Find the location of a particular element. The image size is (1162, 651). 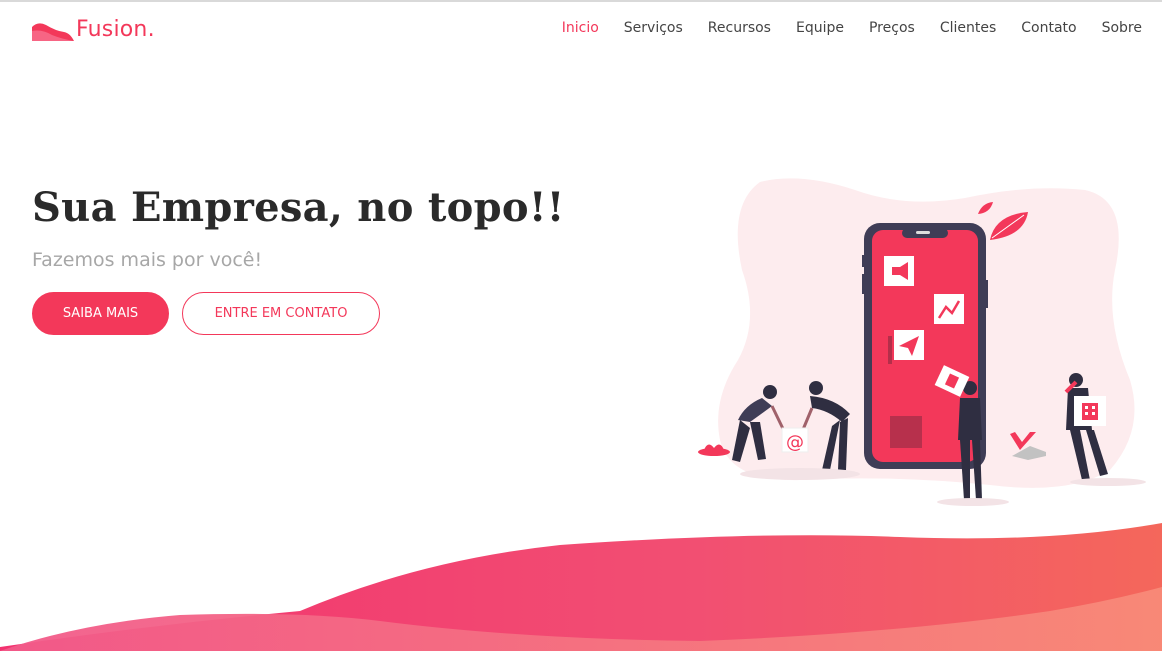

nav-item-equipe: Equipe is located at coordinates (820, 28).